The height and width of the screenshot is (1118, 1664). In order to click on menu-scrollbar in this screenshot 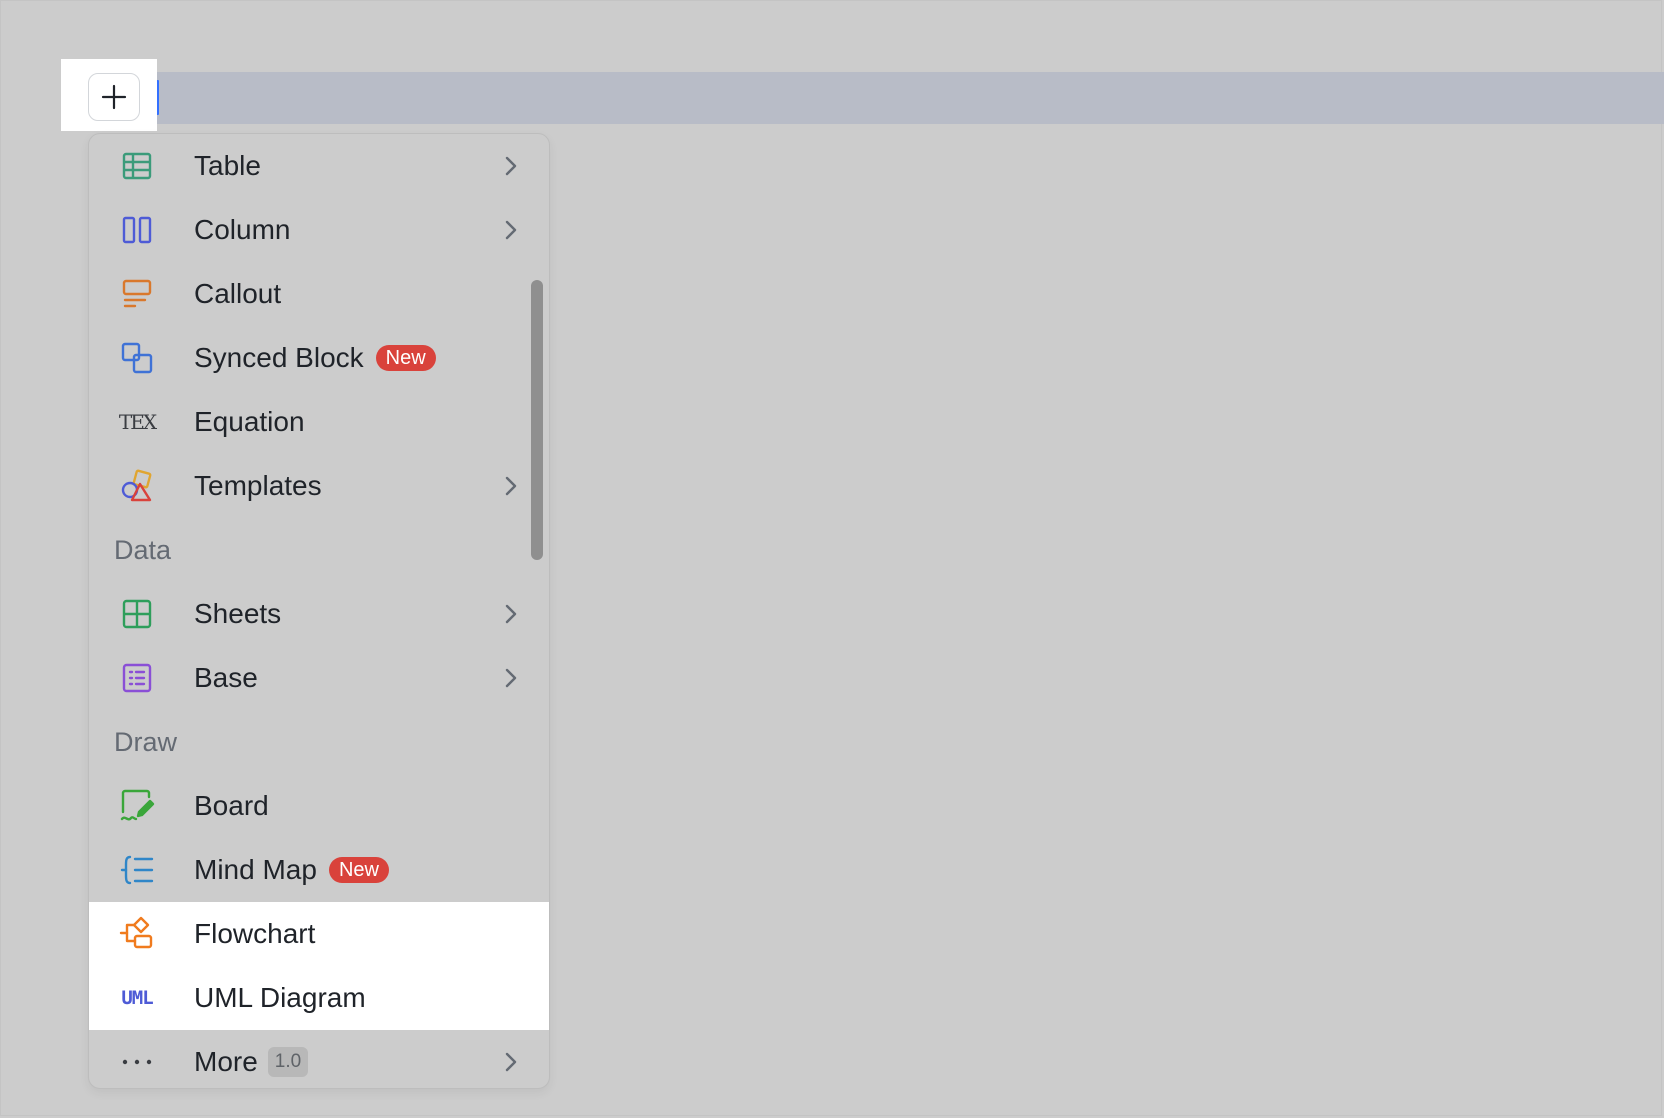, I will do `click(537, 420)`.